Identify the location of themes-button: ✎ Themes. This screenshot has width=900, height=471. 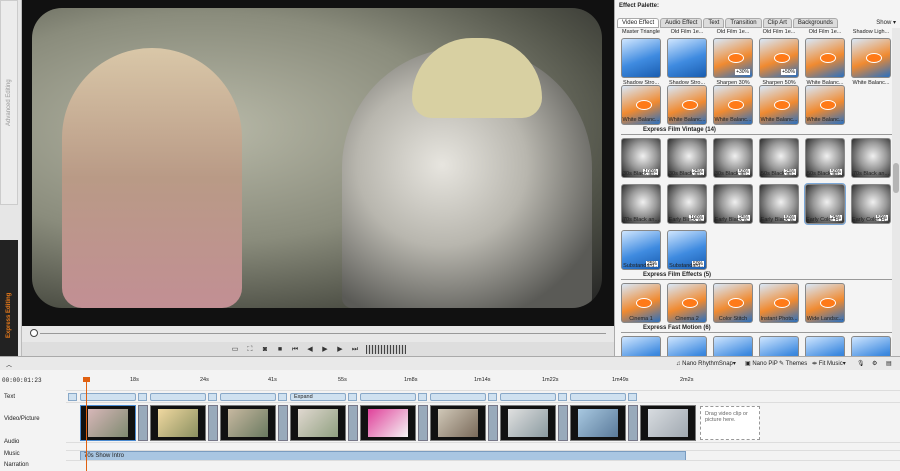
(793, 363).